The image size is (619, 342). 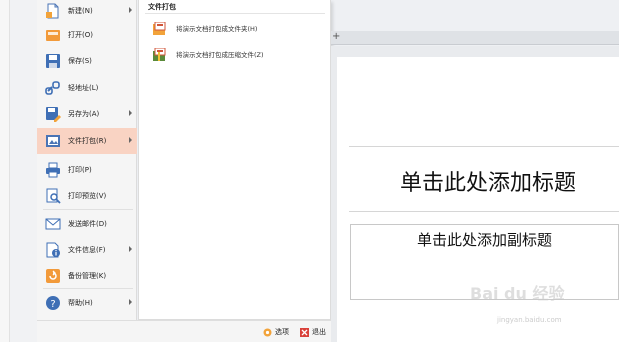 I want to click on menu-item-new: 新建(N), so click(x=87, y=12).